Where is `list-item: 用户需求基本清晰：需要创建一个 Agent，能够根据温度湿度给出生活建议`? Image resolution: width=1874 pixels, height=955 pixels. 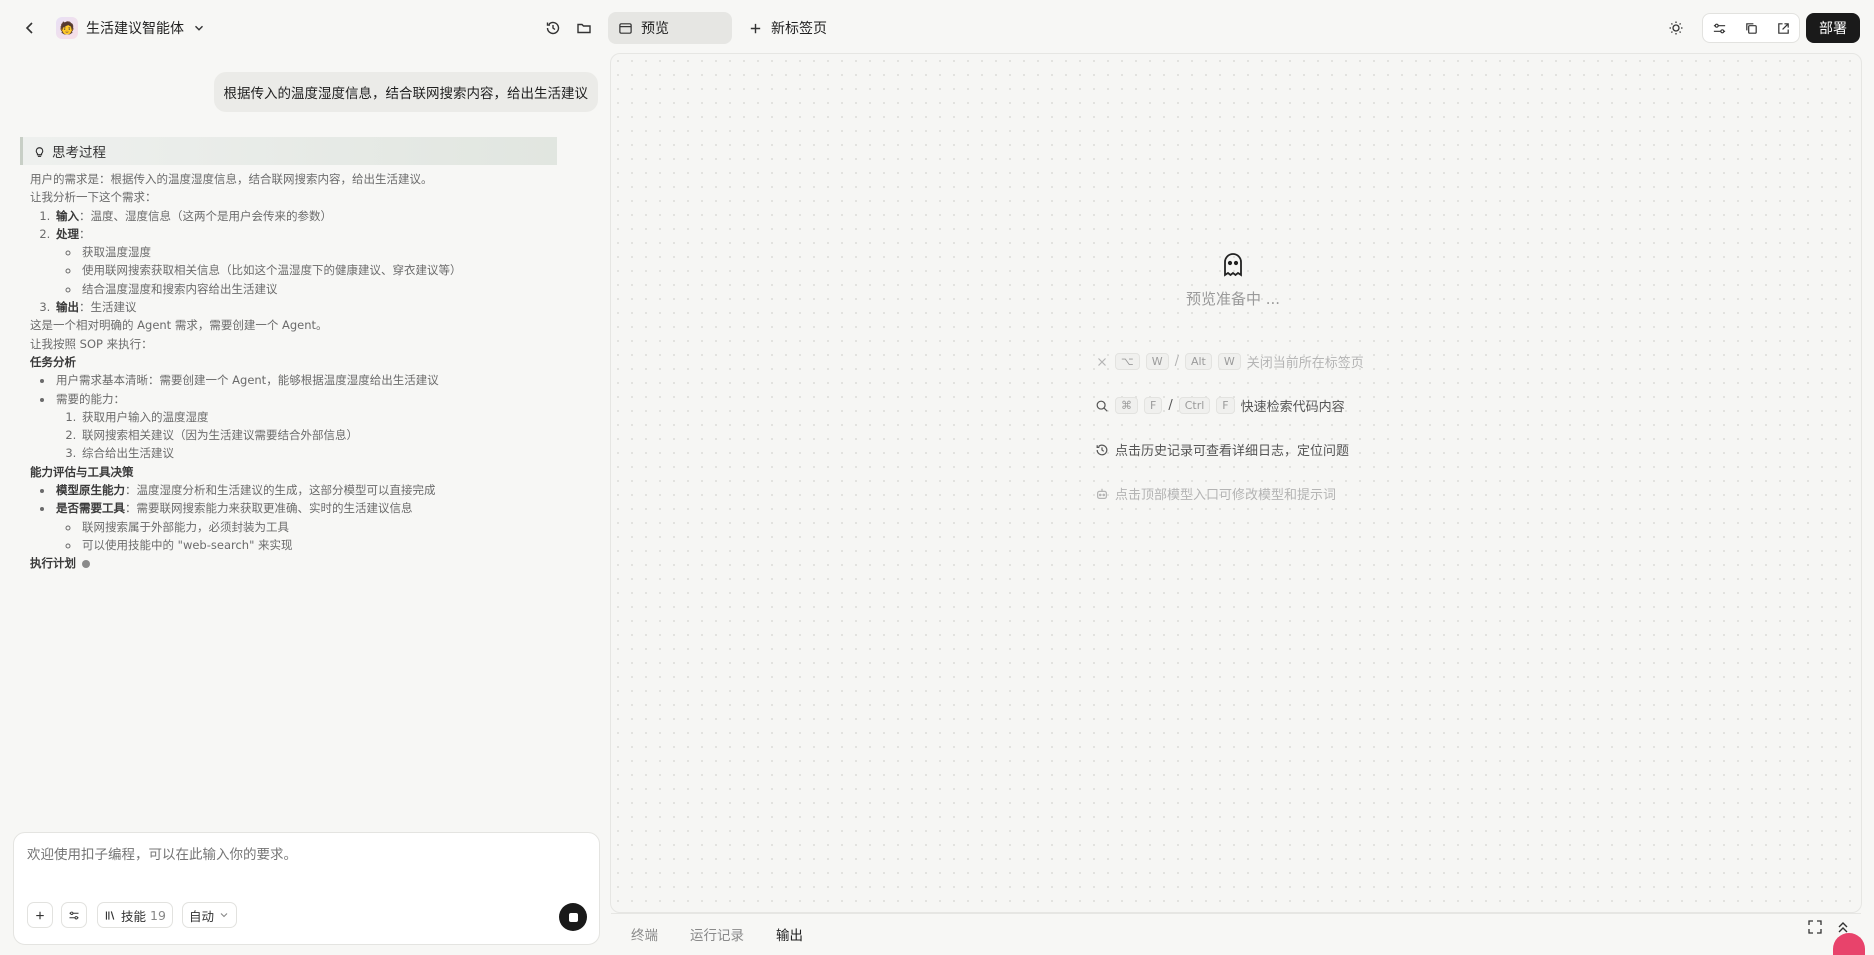
list-item: 用户需求基本清晰：需要创建一个 Agent，能够根据温度湿度给出生活建议 is located at coordinates (312, 380).